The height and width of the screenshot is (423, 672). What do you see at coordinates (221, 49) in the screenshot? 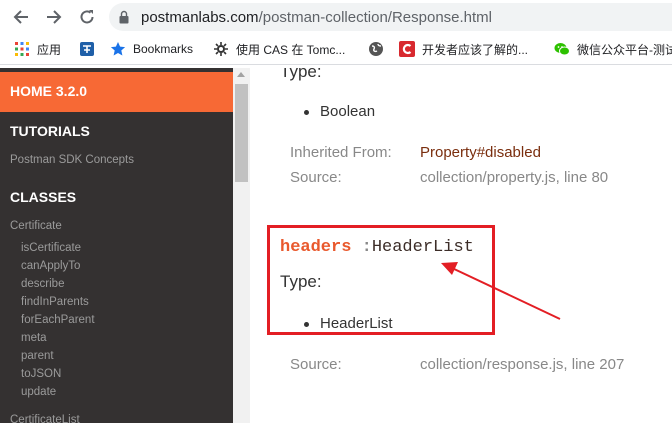
I see `cas-icon` at bounding box center [221, 49].